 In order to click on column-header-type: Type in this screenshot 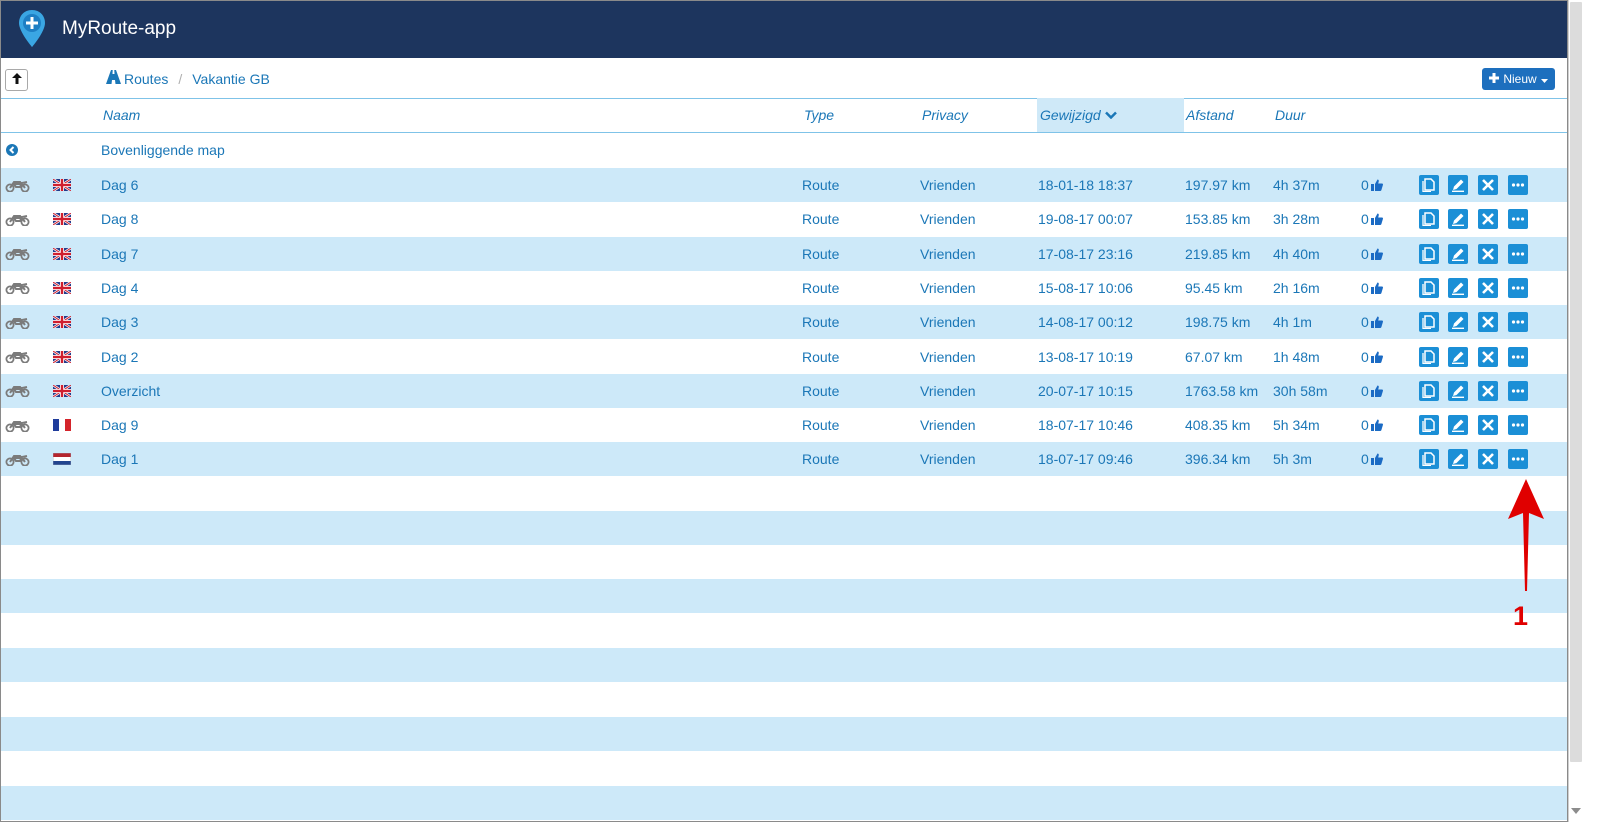, I will do `click(819, 115)`.